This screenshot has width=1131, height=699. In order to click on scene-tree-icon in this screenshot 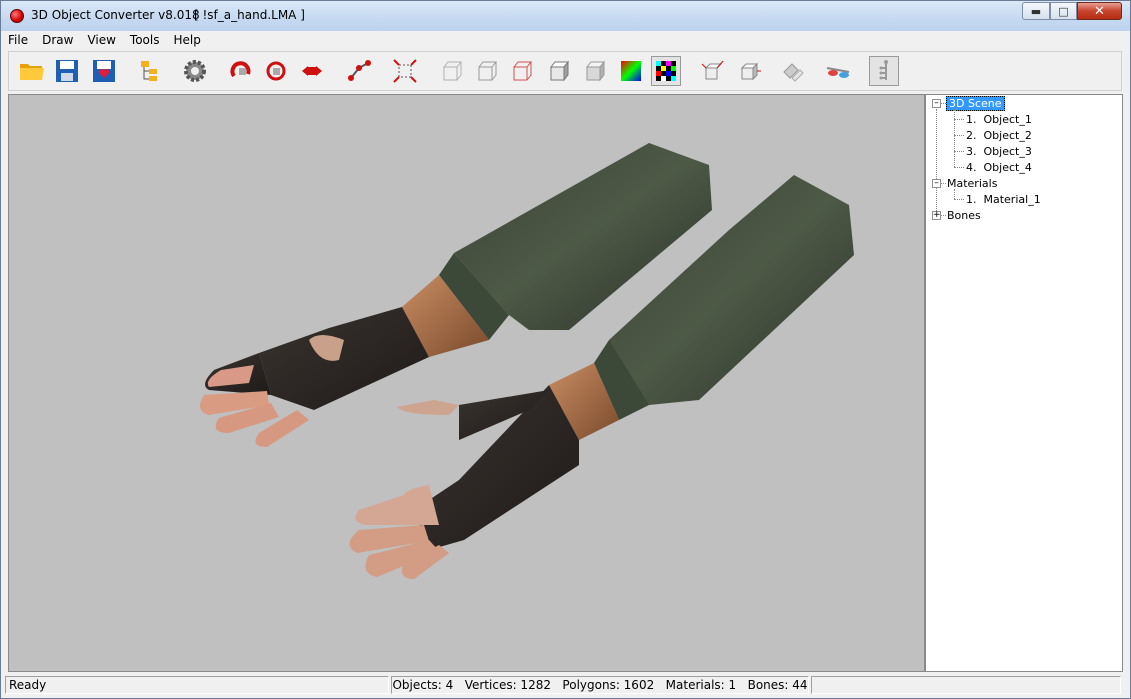, I will do `click(149, 71)`.